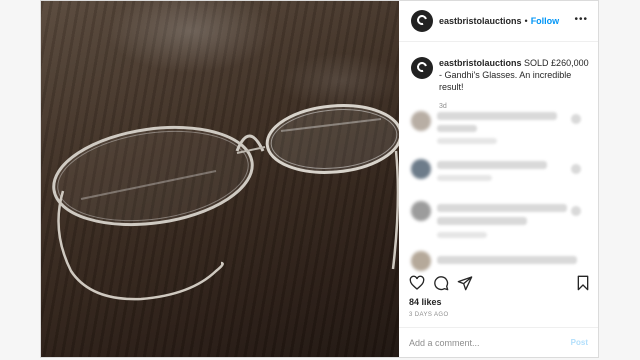 Image resolution: width=640 pixels, height=360 pixels. Describe the element at coordinates (498, 342) in the screenshot. I see `add-comment-bar: Add a comment... Post` at that location.